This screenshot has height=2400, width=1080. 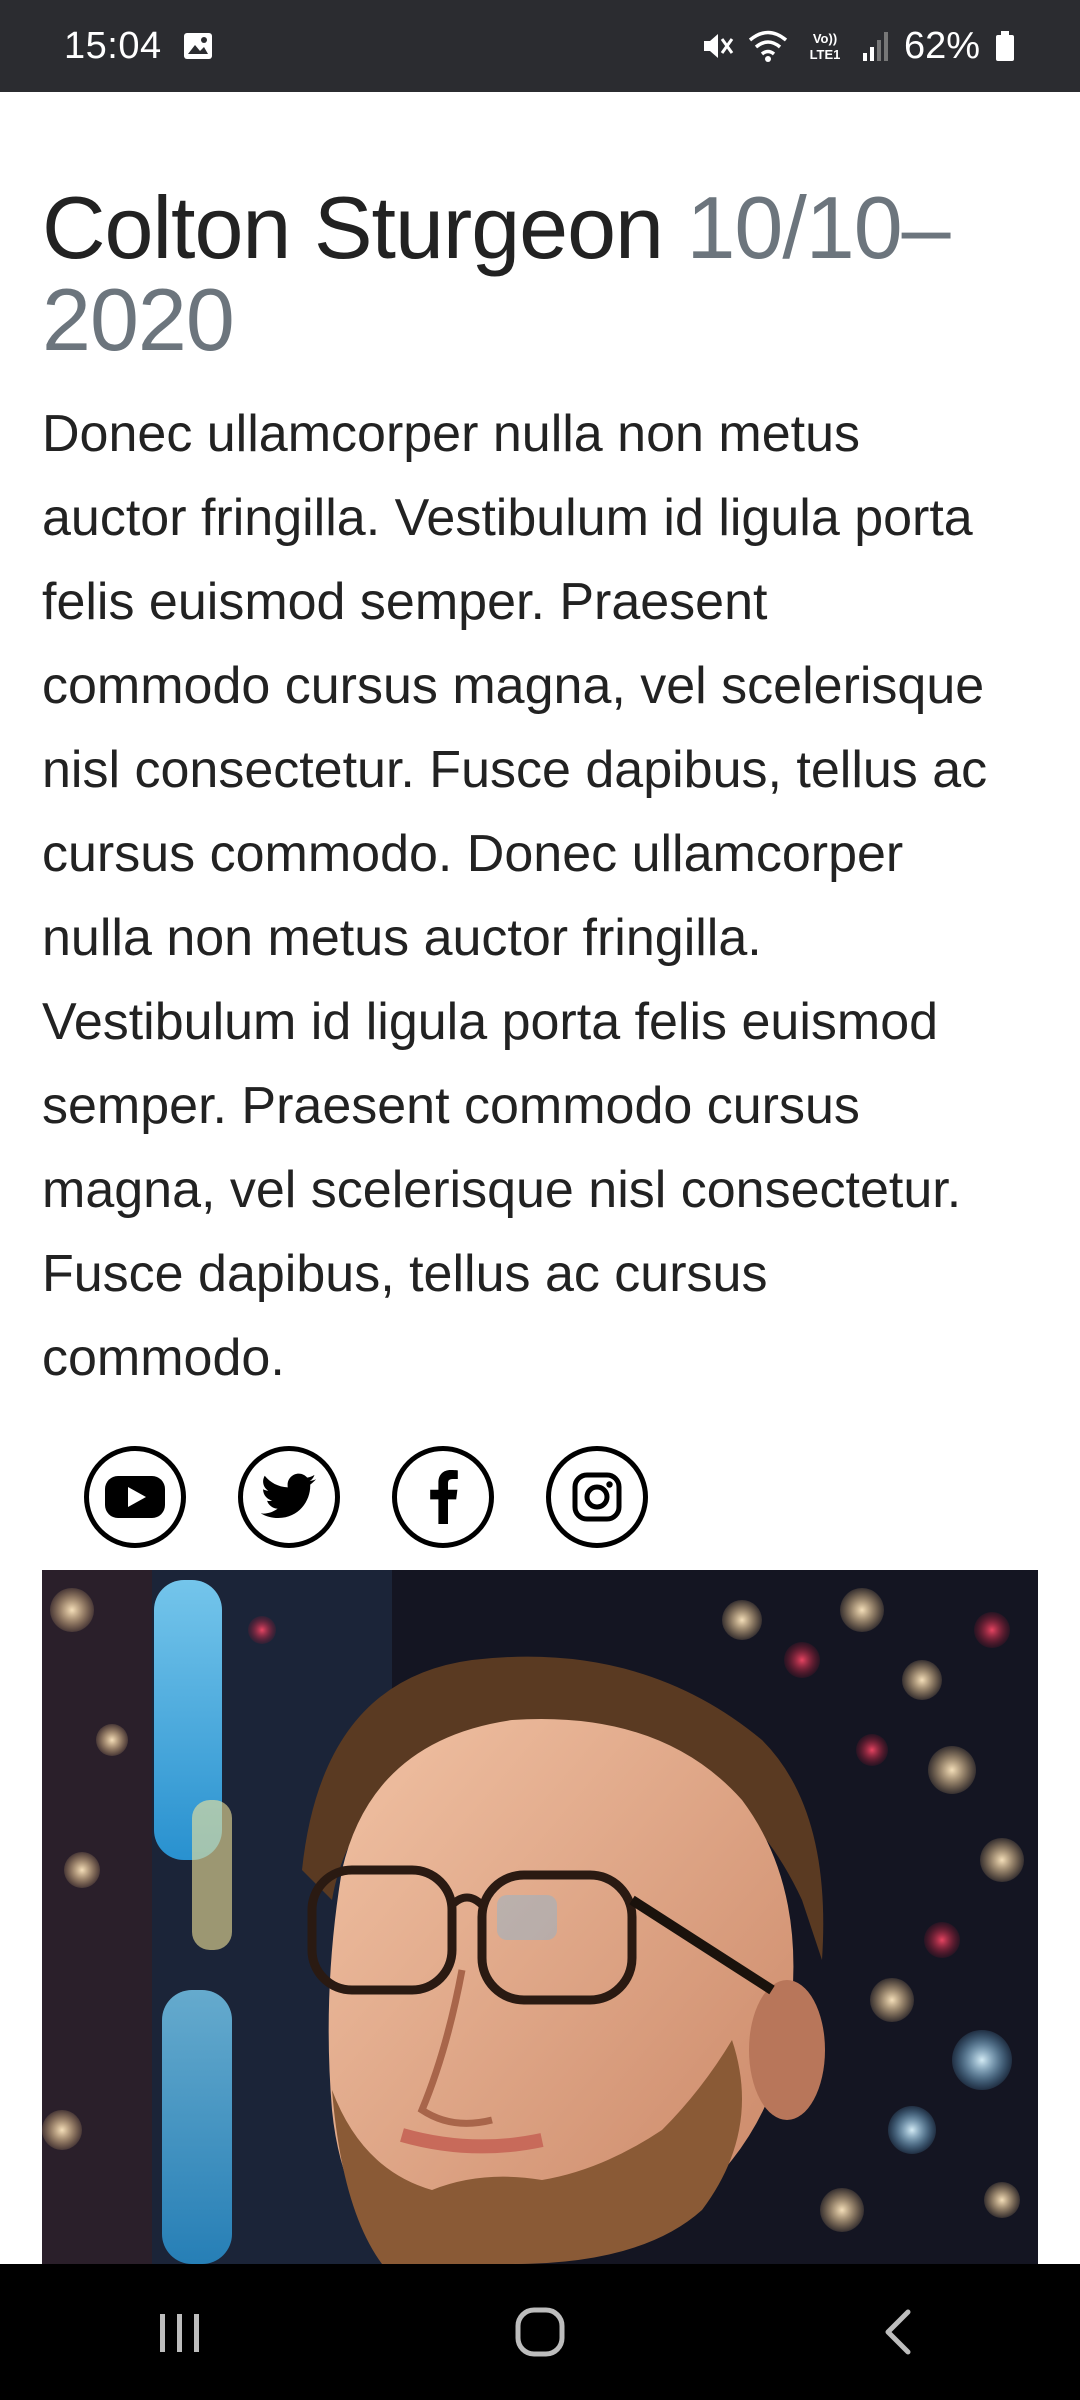 I want to click on volte-icon: Vo)) LTE1, so click(x=825, y=46).